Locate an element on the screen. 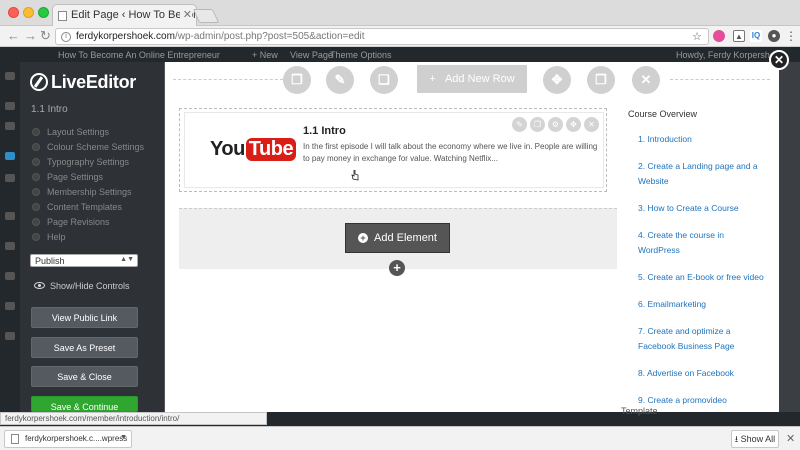 The width and height of the screenshot is (800, 450). course-overview-title: Course Overview is located at coordinates (663, 114).